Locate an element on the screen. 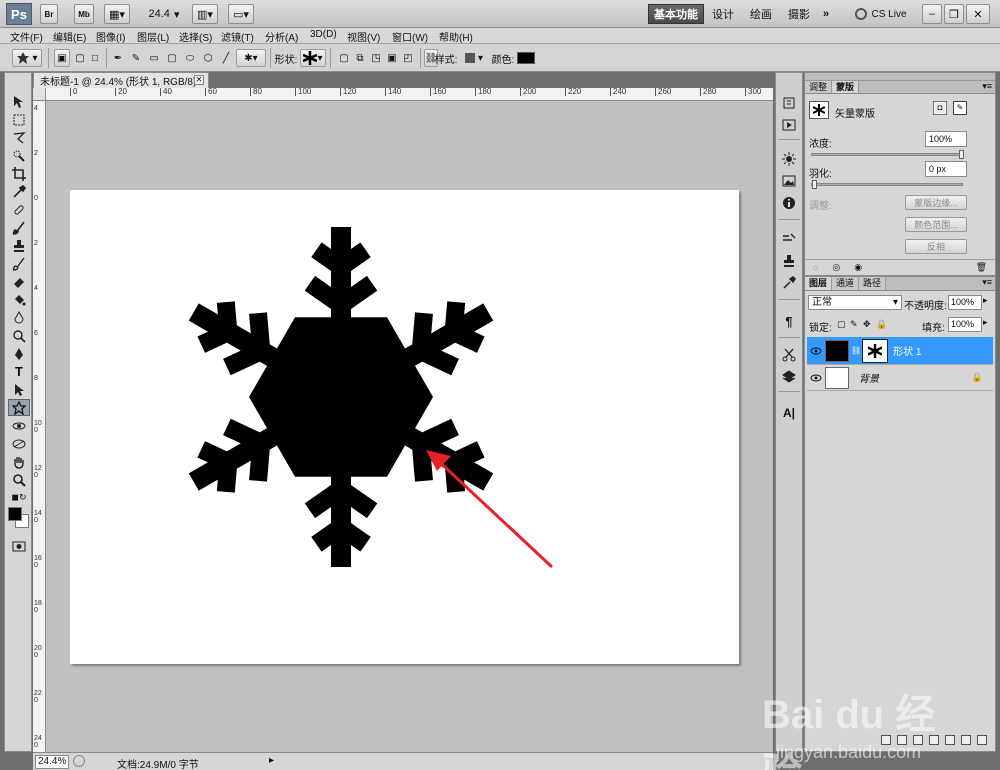 Image resolution: width=1000 pixels, height=770 pixels. link-icon: ⛓ is located at coordinates (856, 350).